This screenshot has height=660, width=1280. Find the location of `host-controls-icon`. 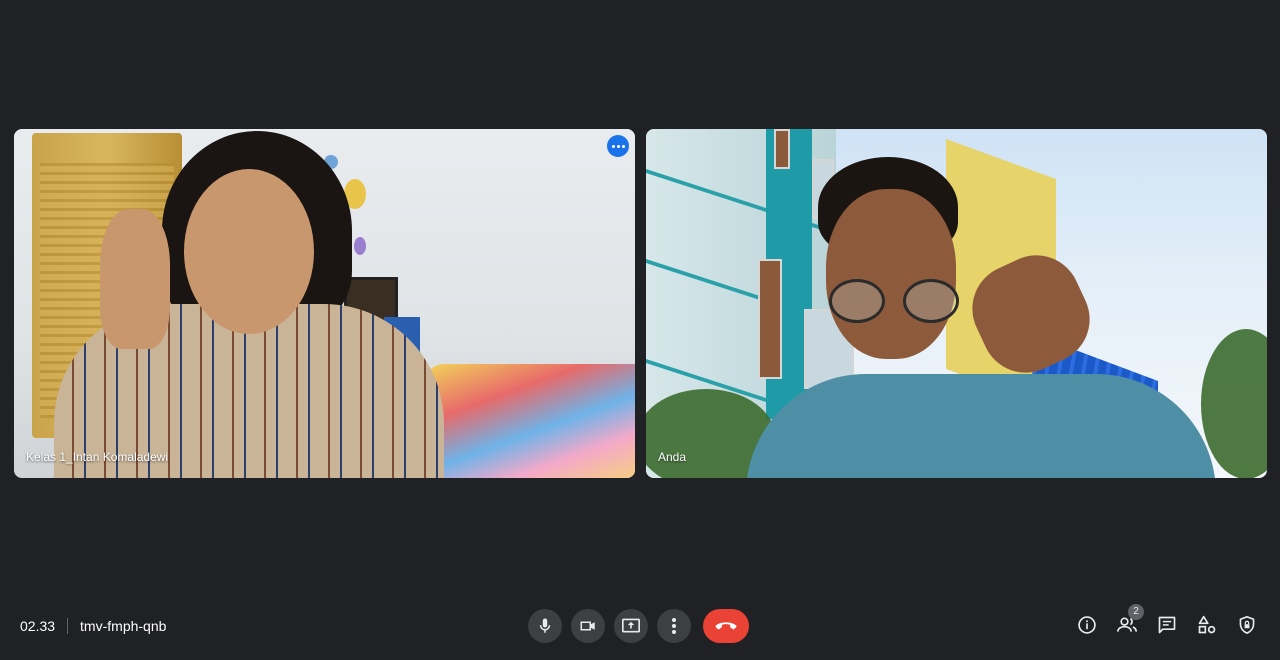

host-controls-icon is located at coordinates (1247, 625).